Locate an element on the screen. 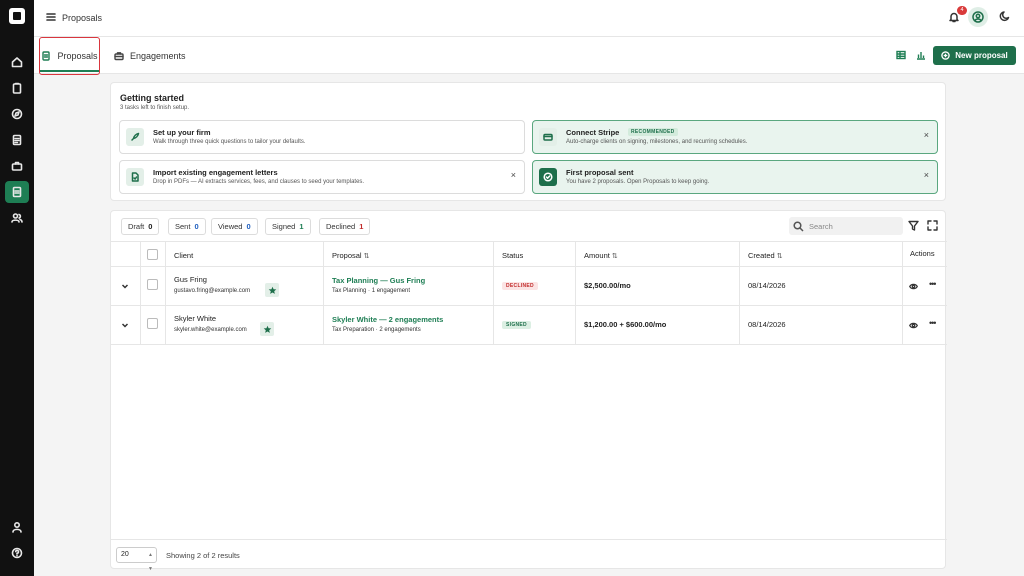  results-count: Showing 2 of 2 results is located at coordinates (203, 555).